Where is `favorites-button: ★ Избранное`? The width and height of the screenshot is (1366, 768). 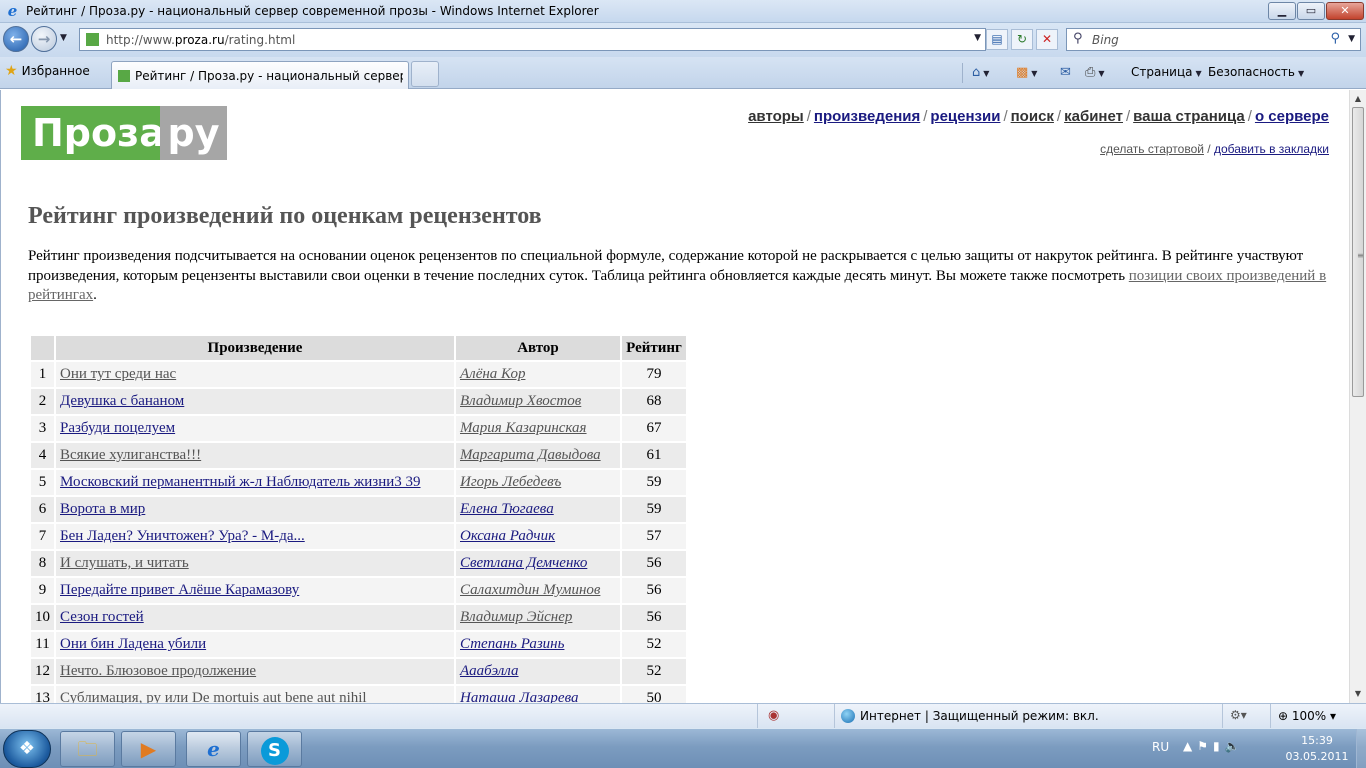 favorites-button: ★ Избранное is located at coordinates (47, 73).